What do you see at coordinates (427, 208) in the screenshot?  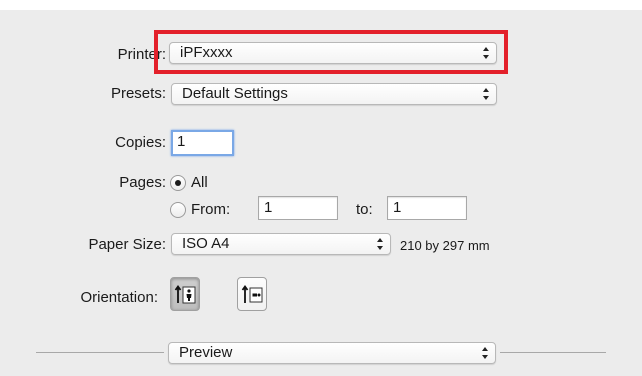 I see `pages-to-field: 1` at bounding box center [427, 208].